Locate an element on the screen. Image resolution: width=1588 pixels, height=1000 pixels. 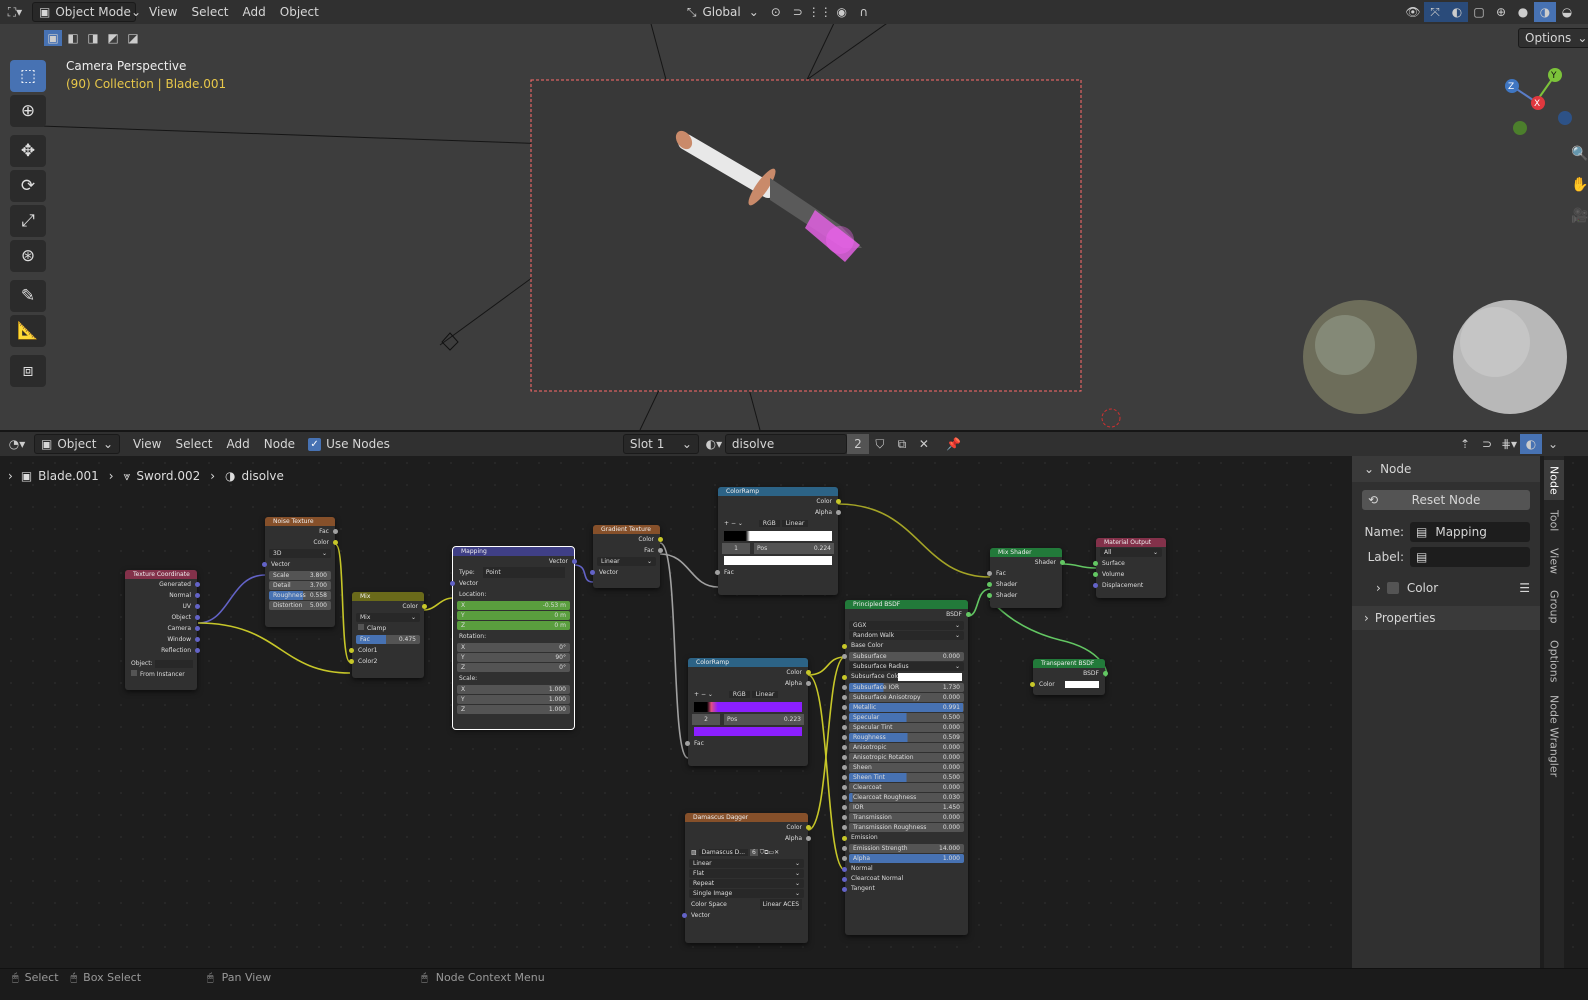
input-surface: Surface is located at coordinates (1129, 563).